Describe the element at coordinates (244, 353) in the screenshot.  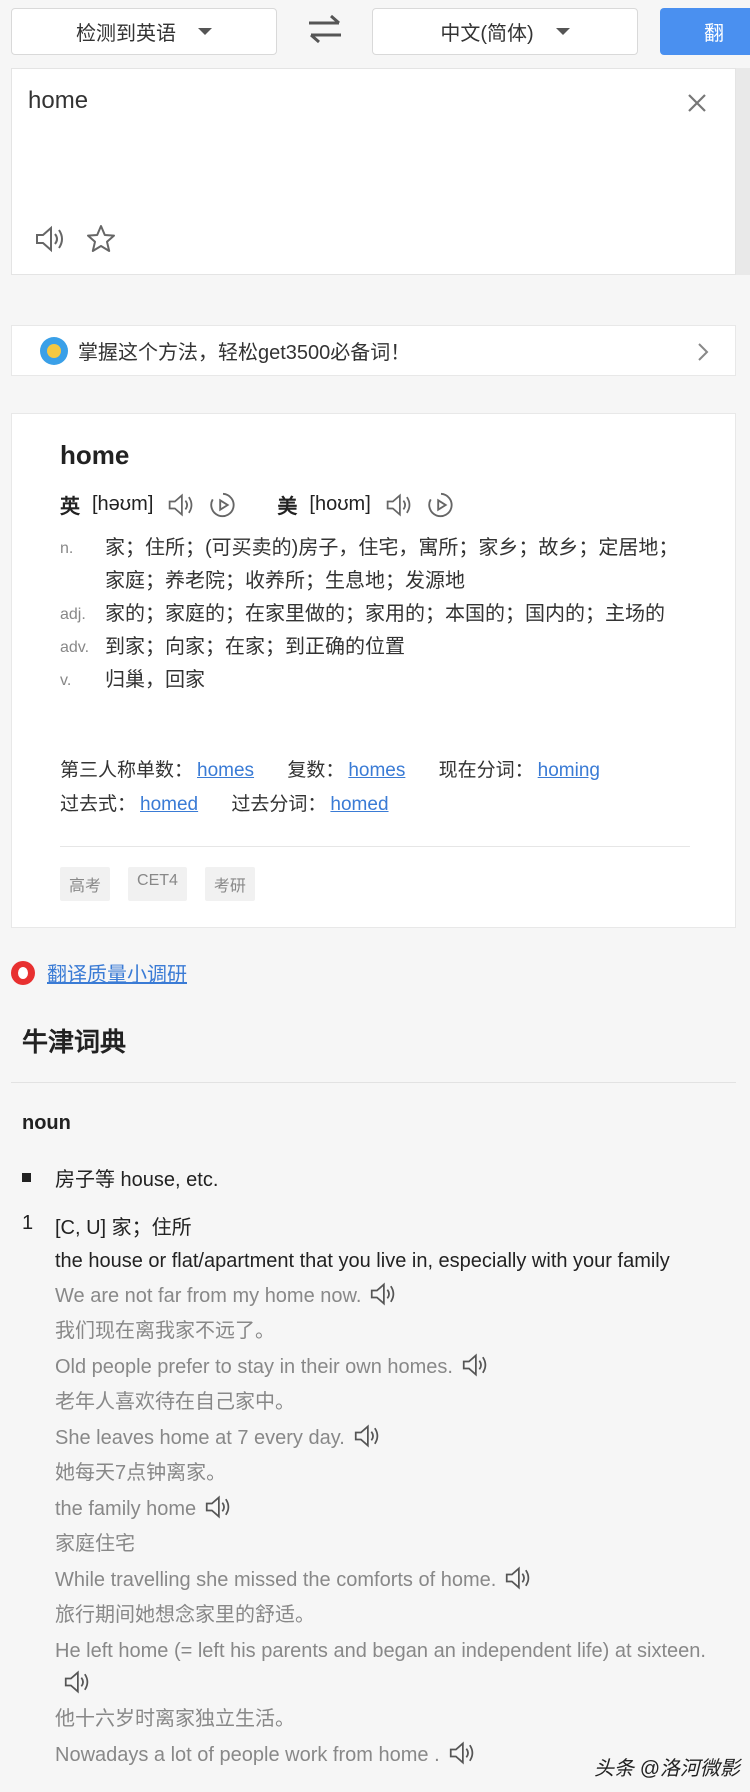
I see `promo-text: 掌握这个方法，轻松get3500必备词！` at that location.